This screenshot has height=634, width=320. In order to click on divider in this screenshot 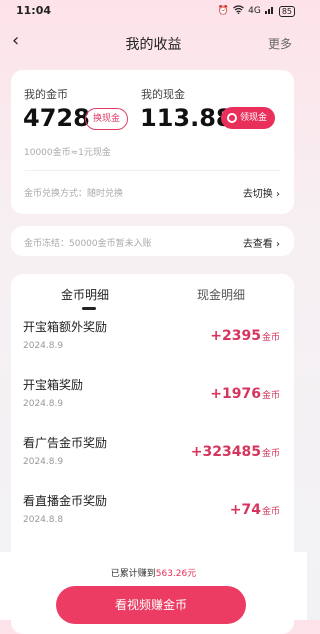, I will do `click(152, 170)`.